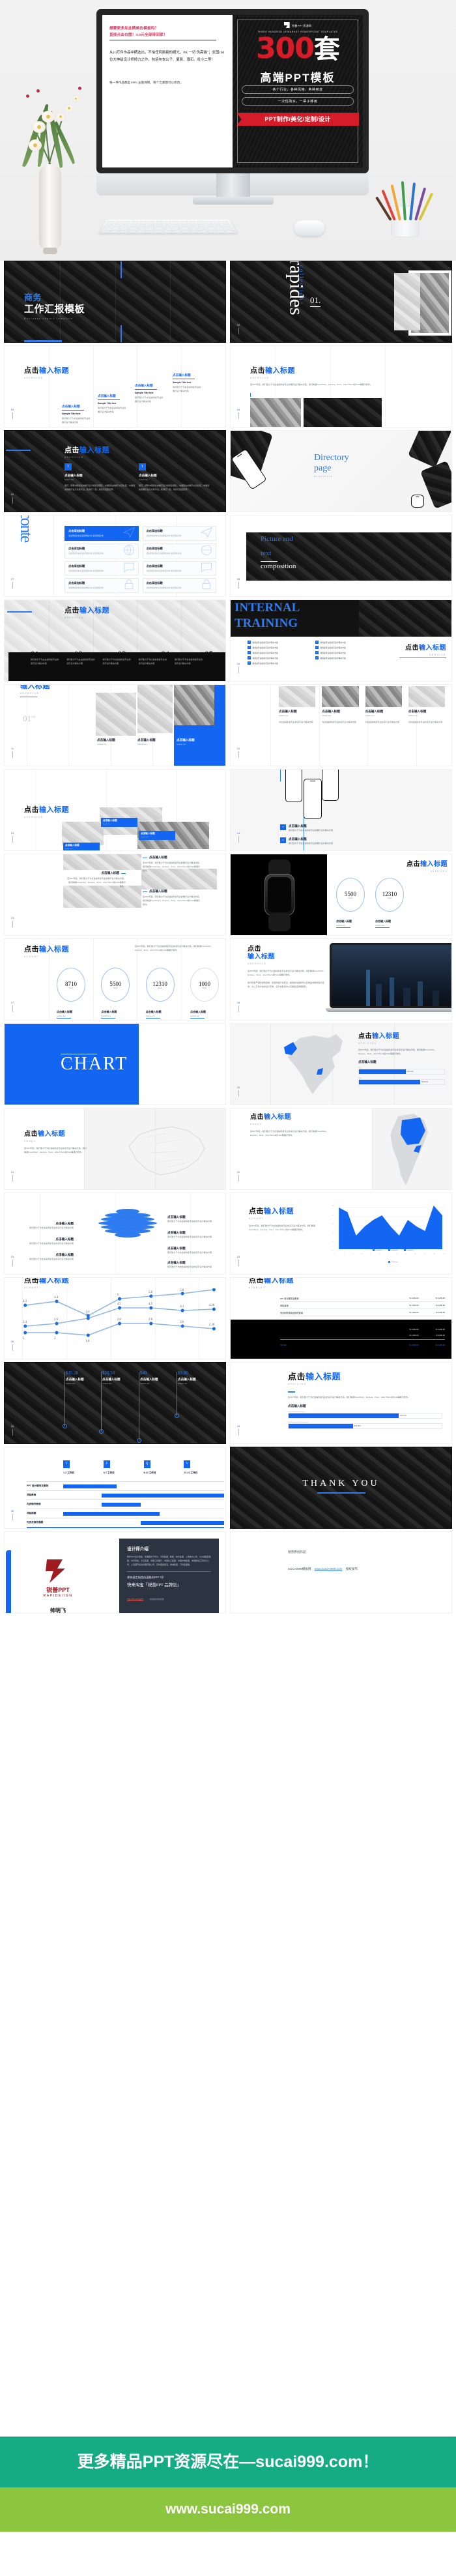  I want to click on svg-text: 2.36, so click(212, 1325).